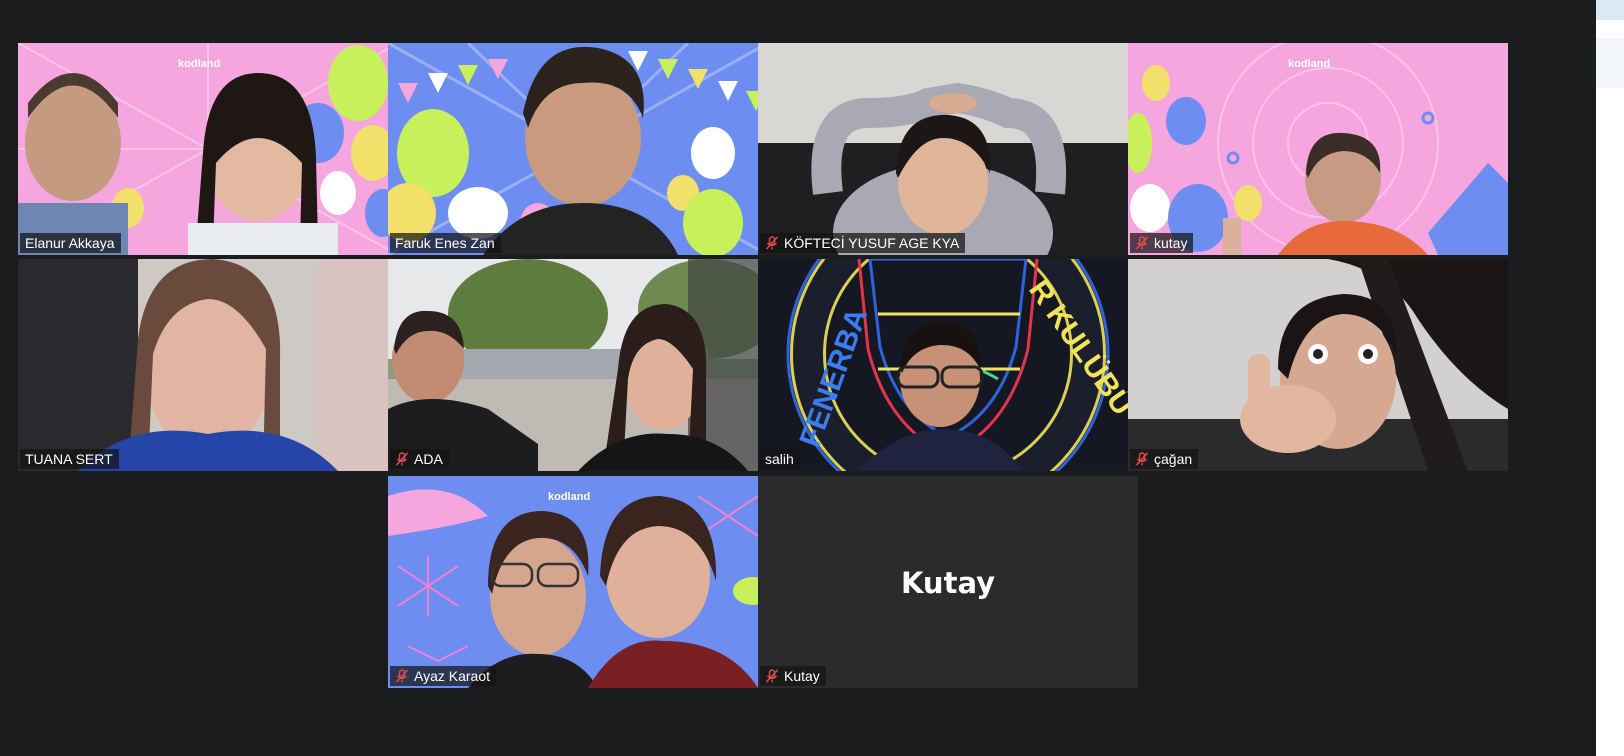  I want to click on side-panel-edge, so click(1610, 378).